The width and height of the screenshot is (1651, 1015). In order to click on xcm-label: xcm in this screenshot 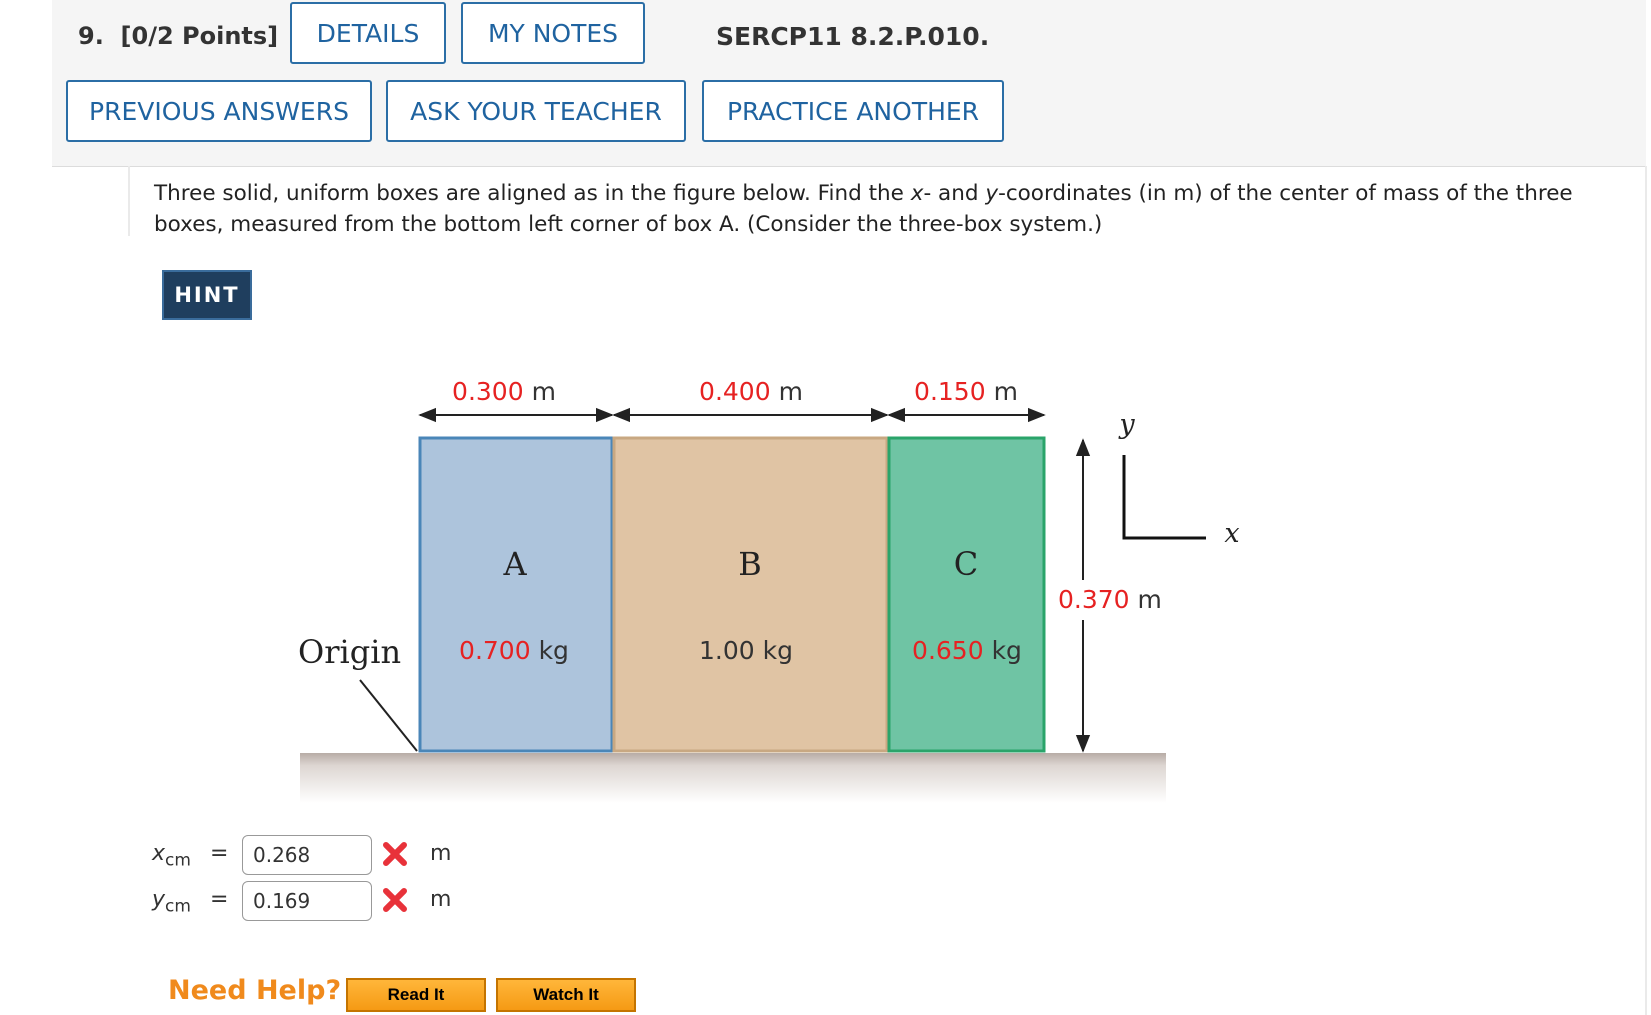, I will do `click(171, 855)`.